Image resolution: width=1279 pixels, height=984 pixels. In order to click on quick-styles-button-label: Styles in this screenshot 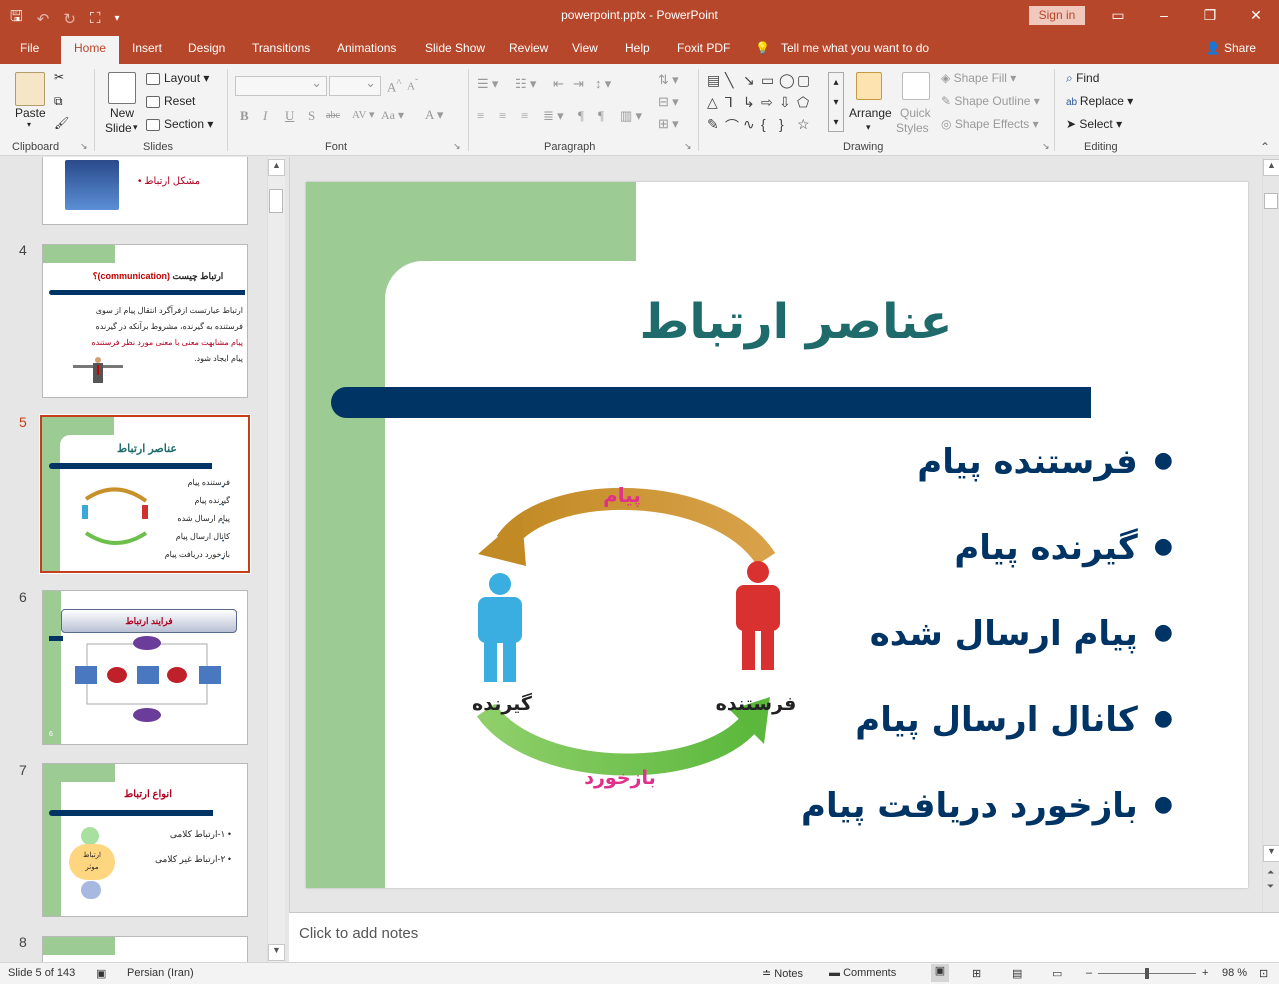, I will do `click(912, 128)`.